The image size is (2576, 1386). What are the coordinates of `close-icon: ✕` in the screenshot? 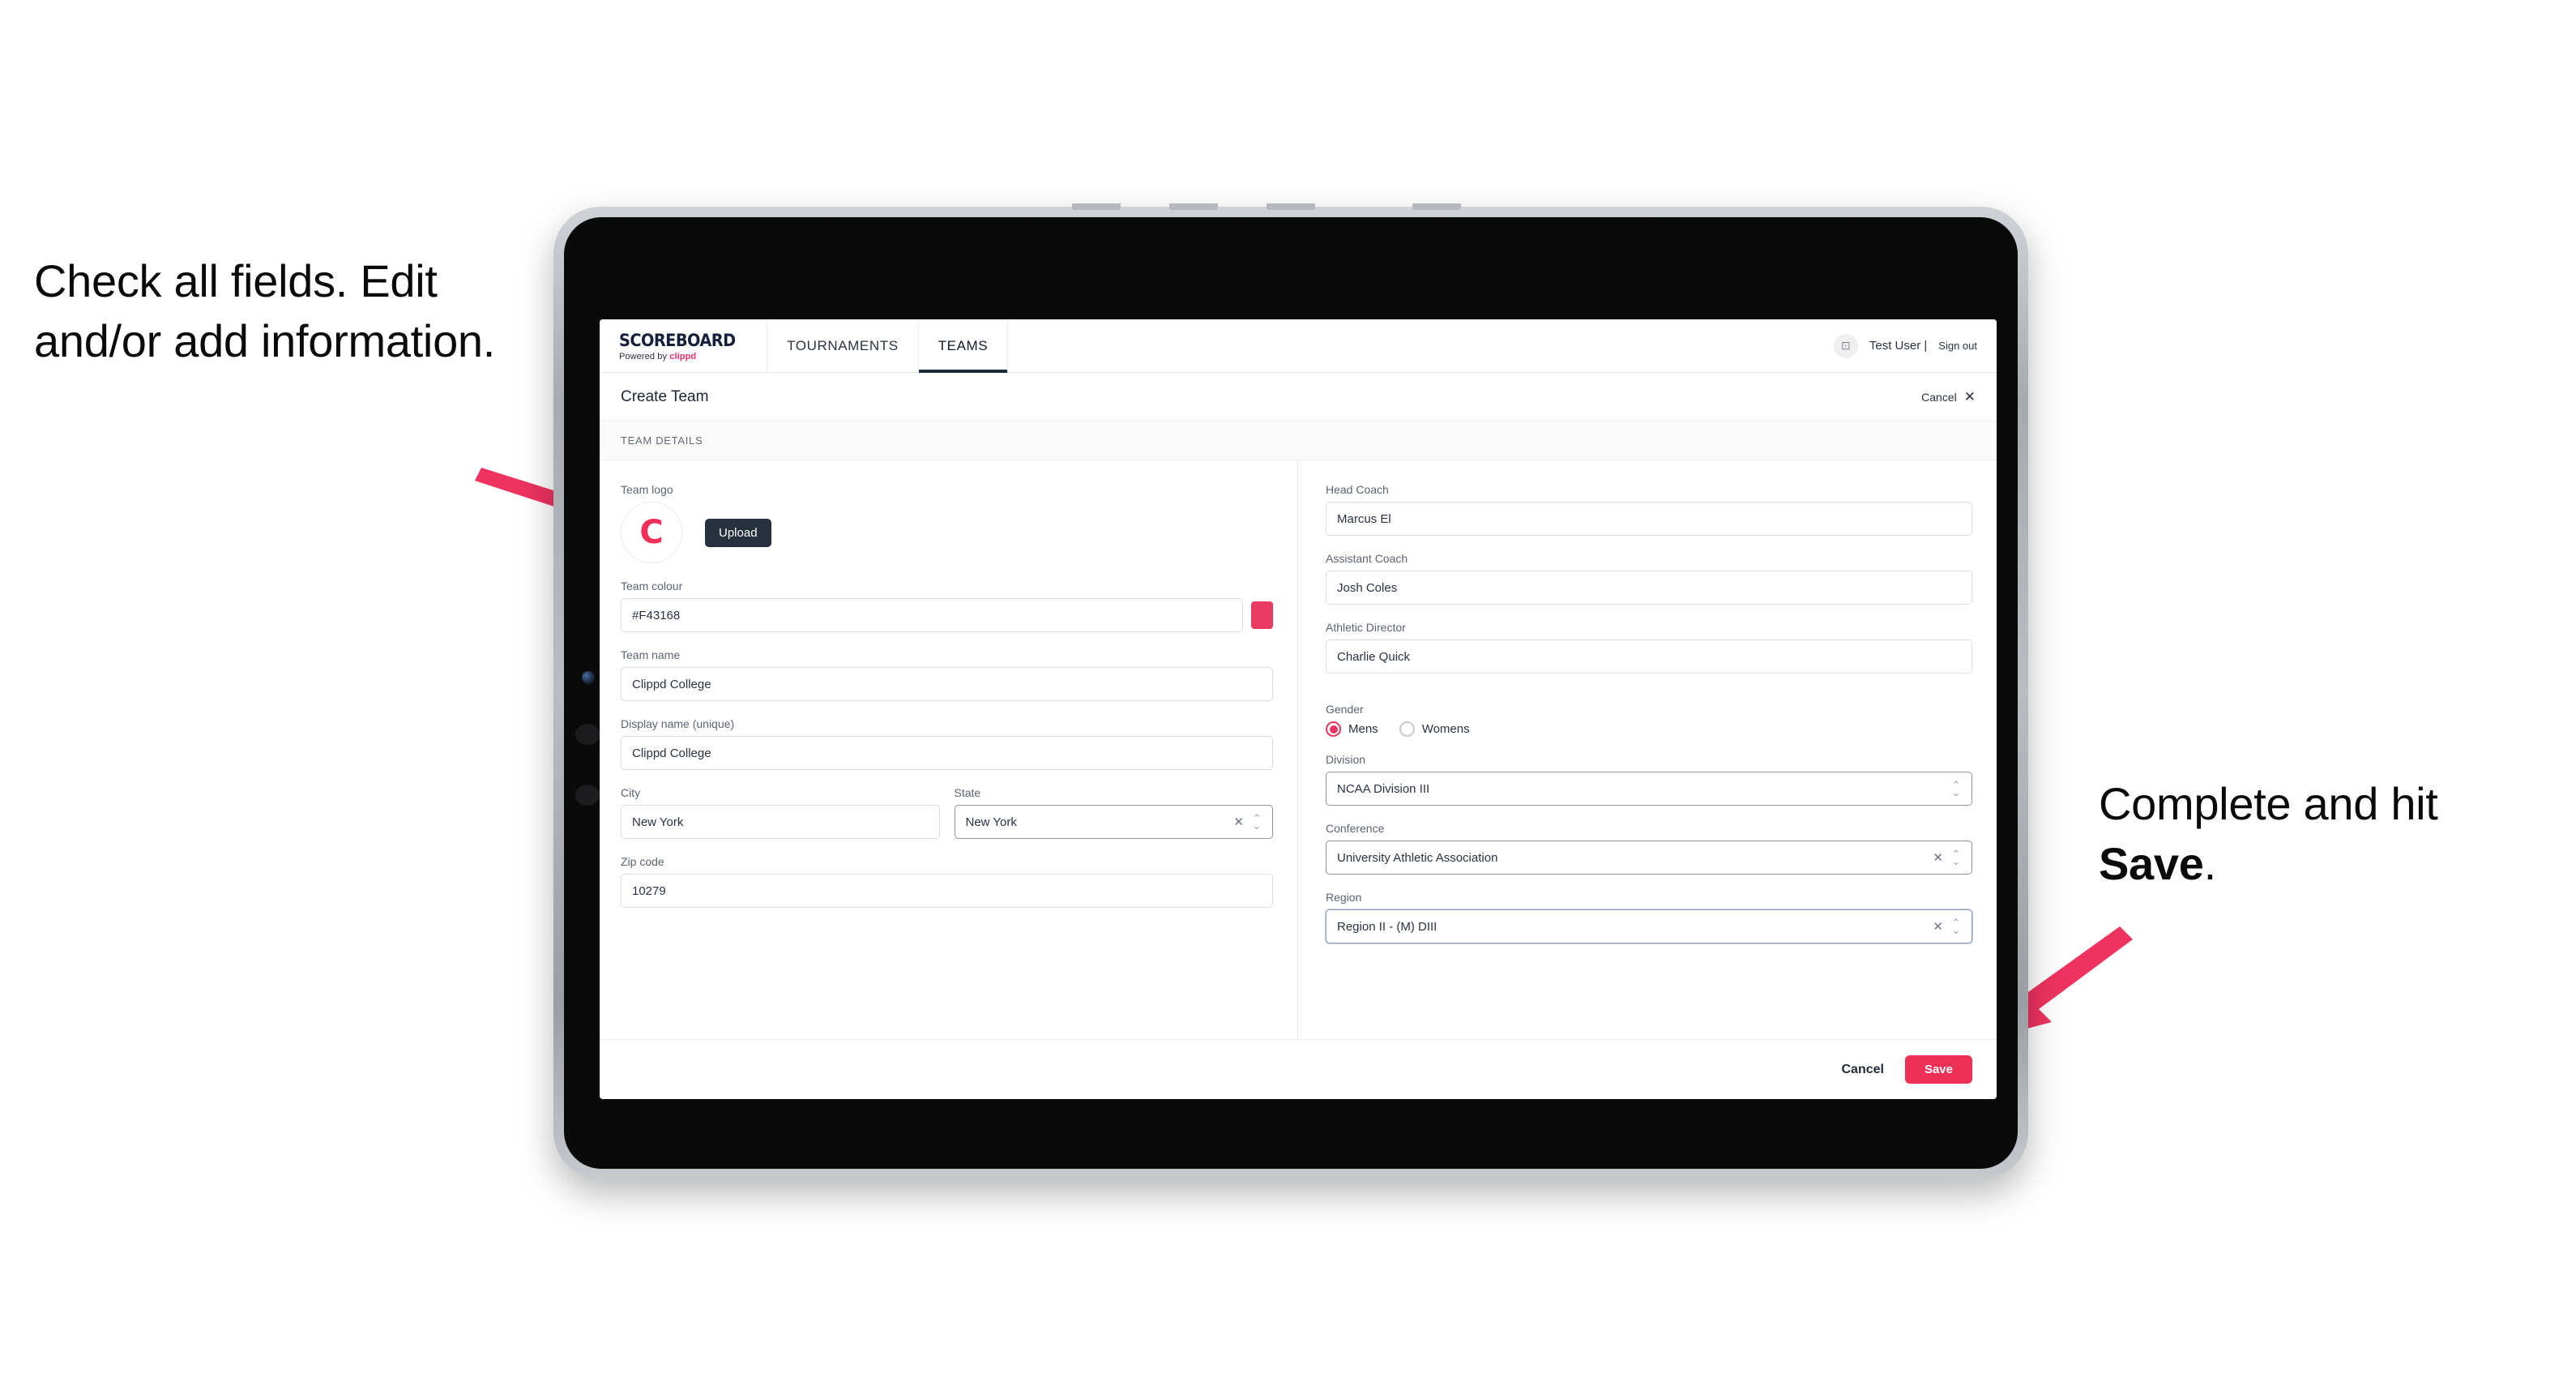 It's located at (1969, 396).